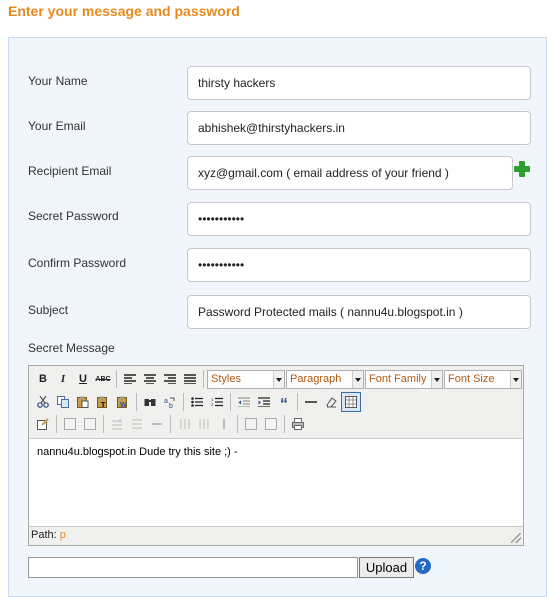 This screenshot has width=552, height=597. What do you see at coordinates (171, 405) in the screenshot?
I see `svg-text: b` at bounding box center [171, 405].